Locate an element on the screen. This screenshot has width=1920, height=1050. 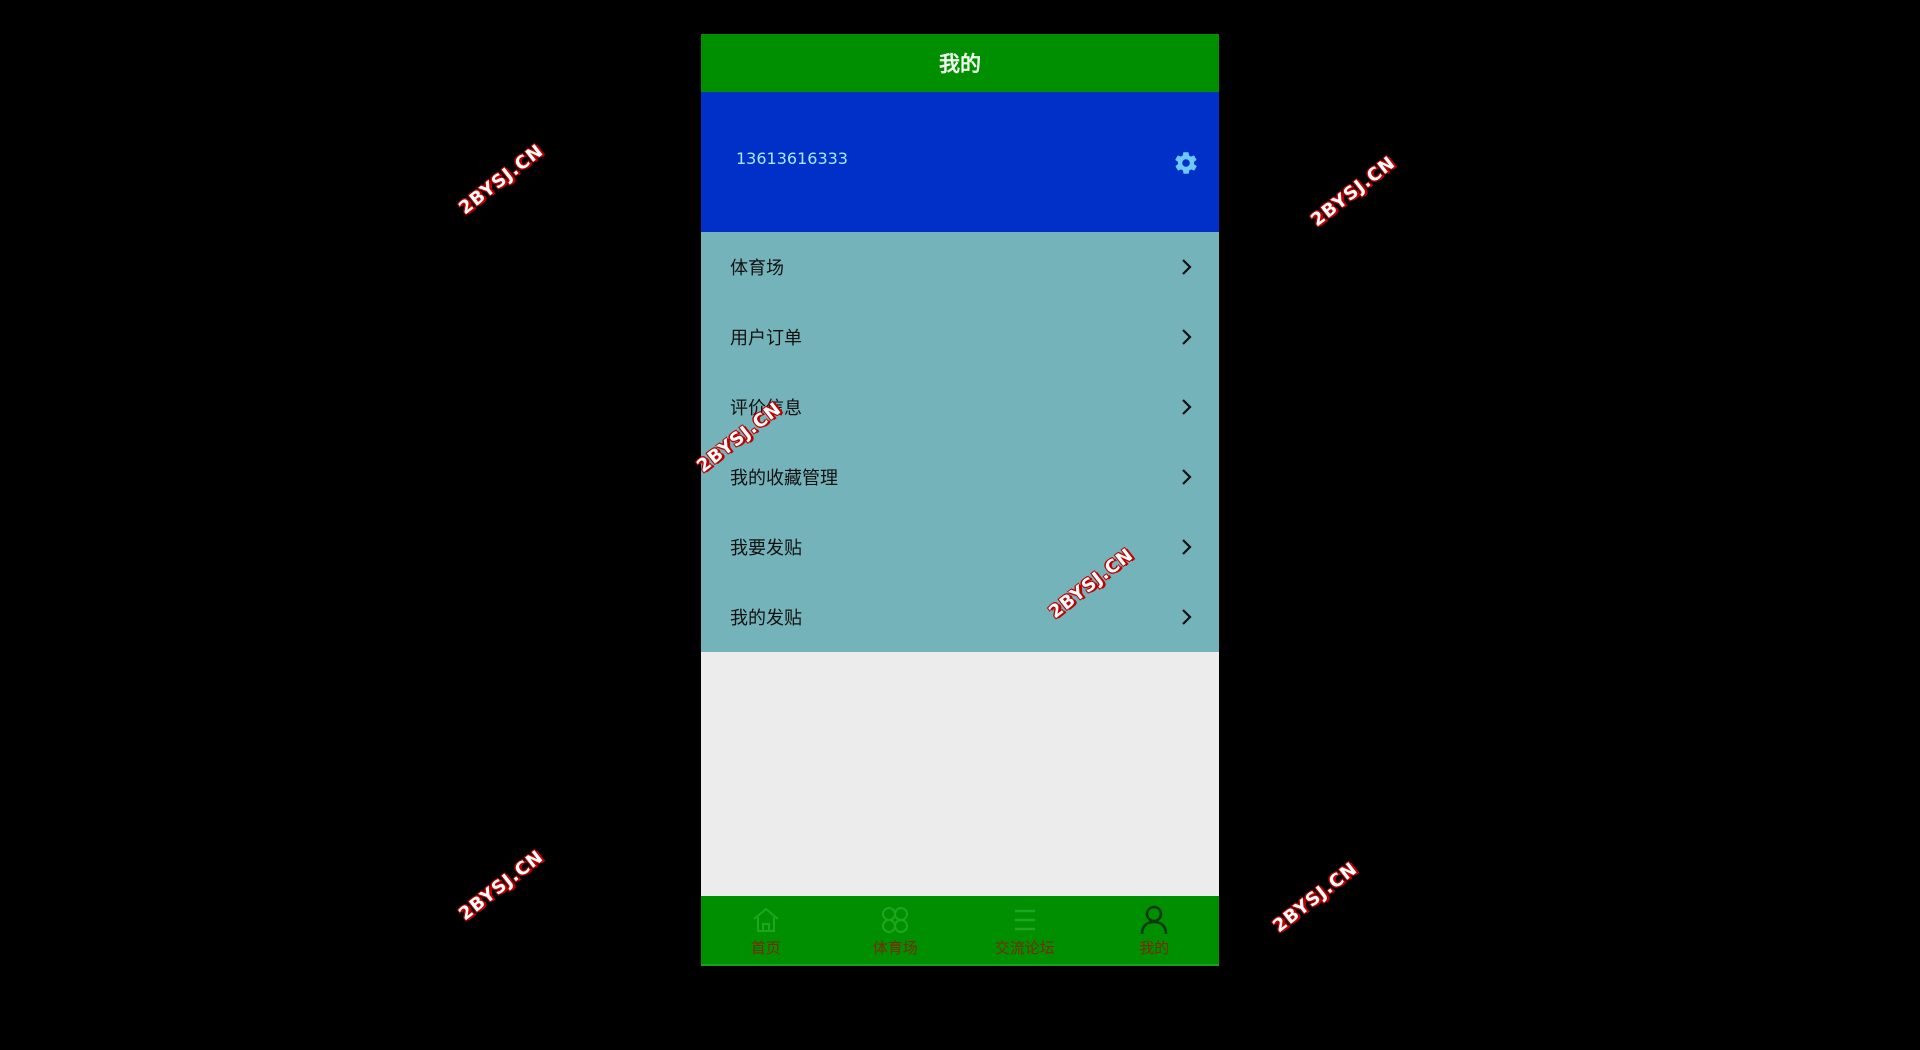
grid-icon is located at coordinates (895, 920).